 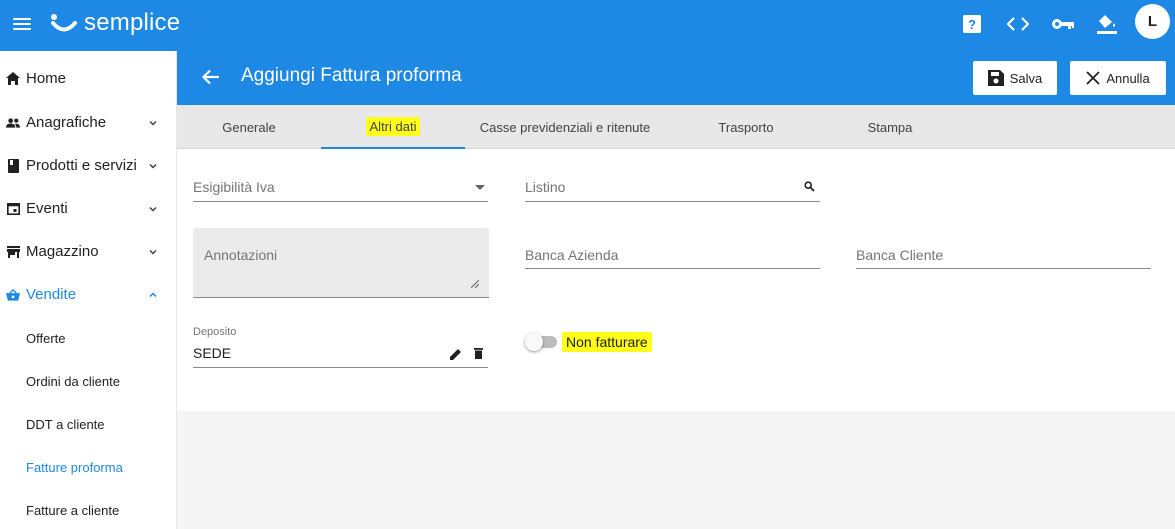 I want to click on page-header: Aggiungi Fattura proforma Salva Annulla, so click(x=676, y=78).